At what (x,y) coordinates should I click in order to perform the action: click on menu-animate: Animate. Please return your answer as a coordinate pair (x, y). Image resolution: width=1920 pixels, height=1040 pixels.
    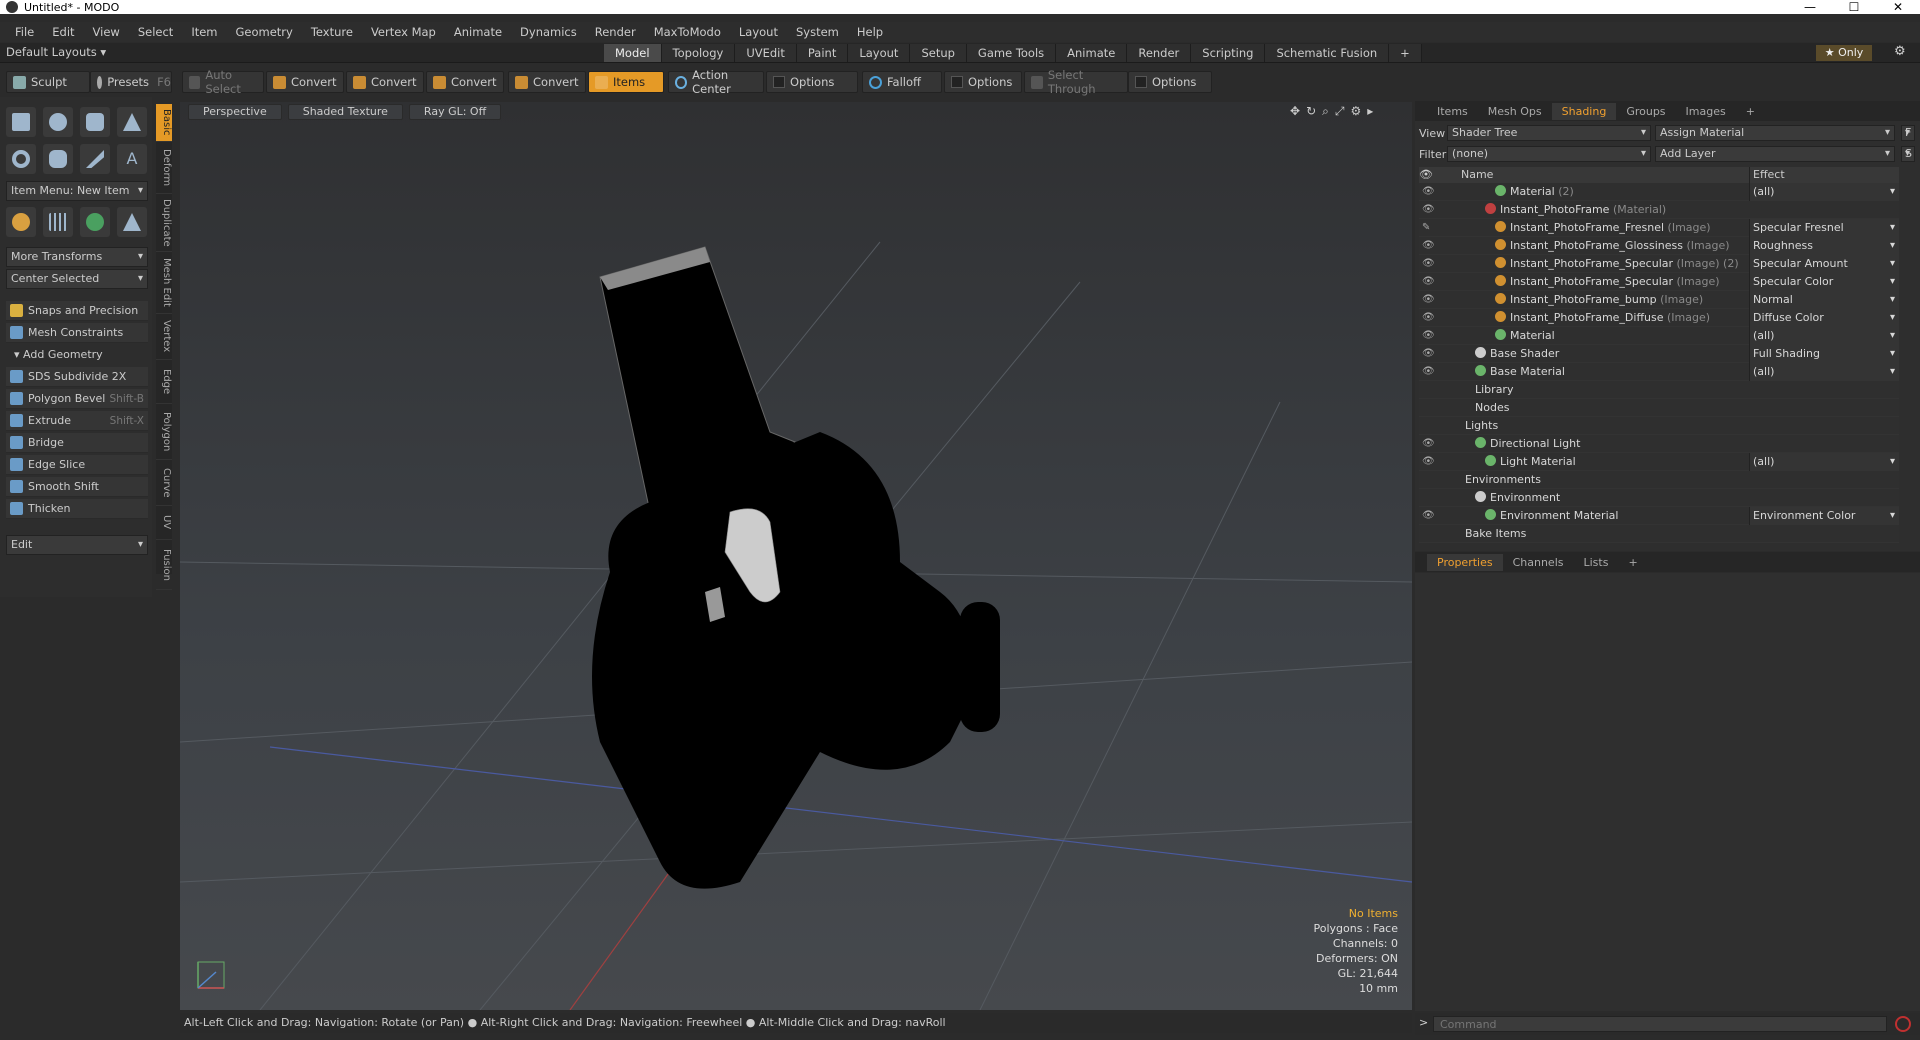
    Looking at the image, I should click on (478, 32).